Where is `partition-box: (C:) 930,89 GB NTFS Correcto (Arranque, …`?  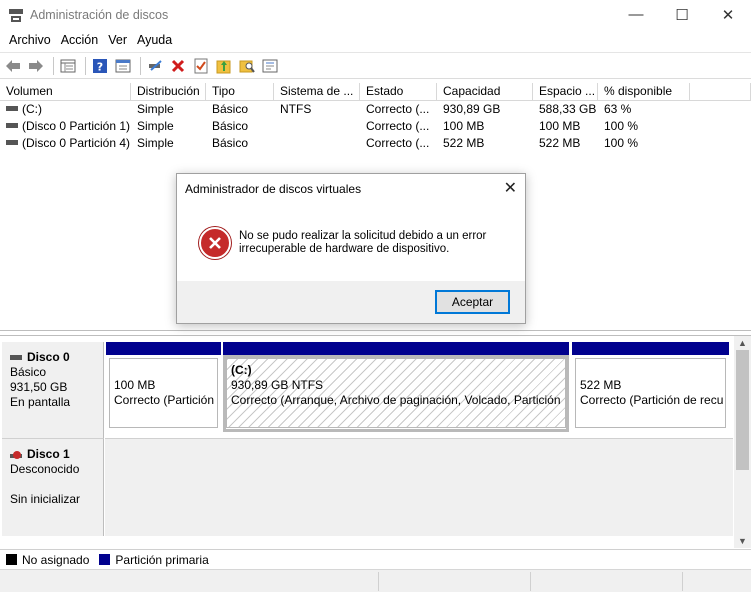 partition-box: (C:) 930,89 GB NTFS Correcto (Arranque, … is located at coordinates (396, 393).